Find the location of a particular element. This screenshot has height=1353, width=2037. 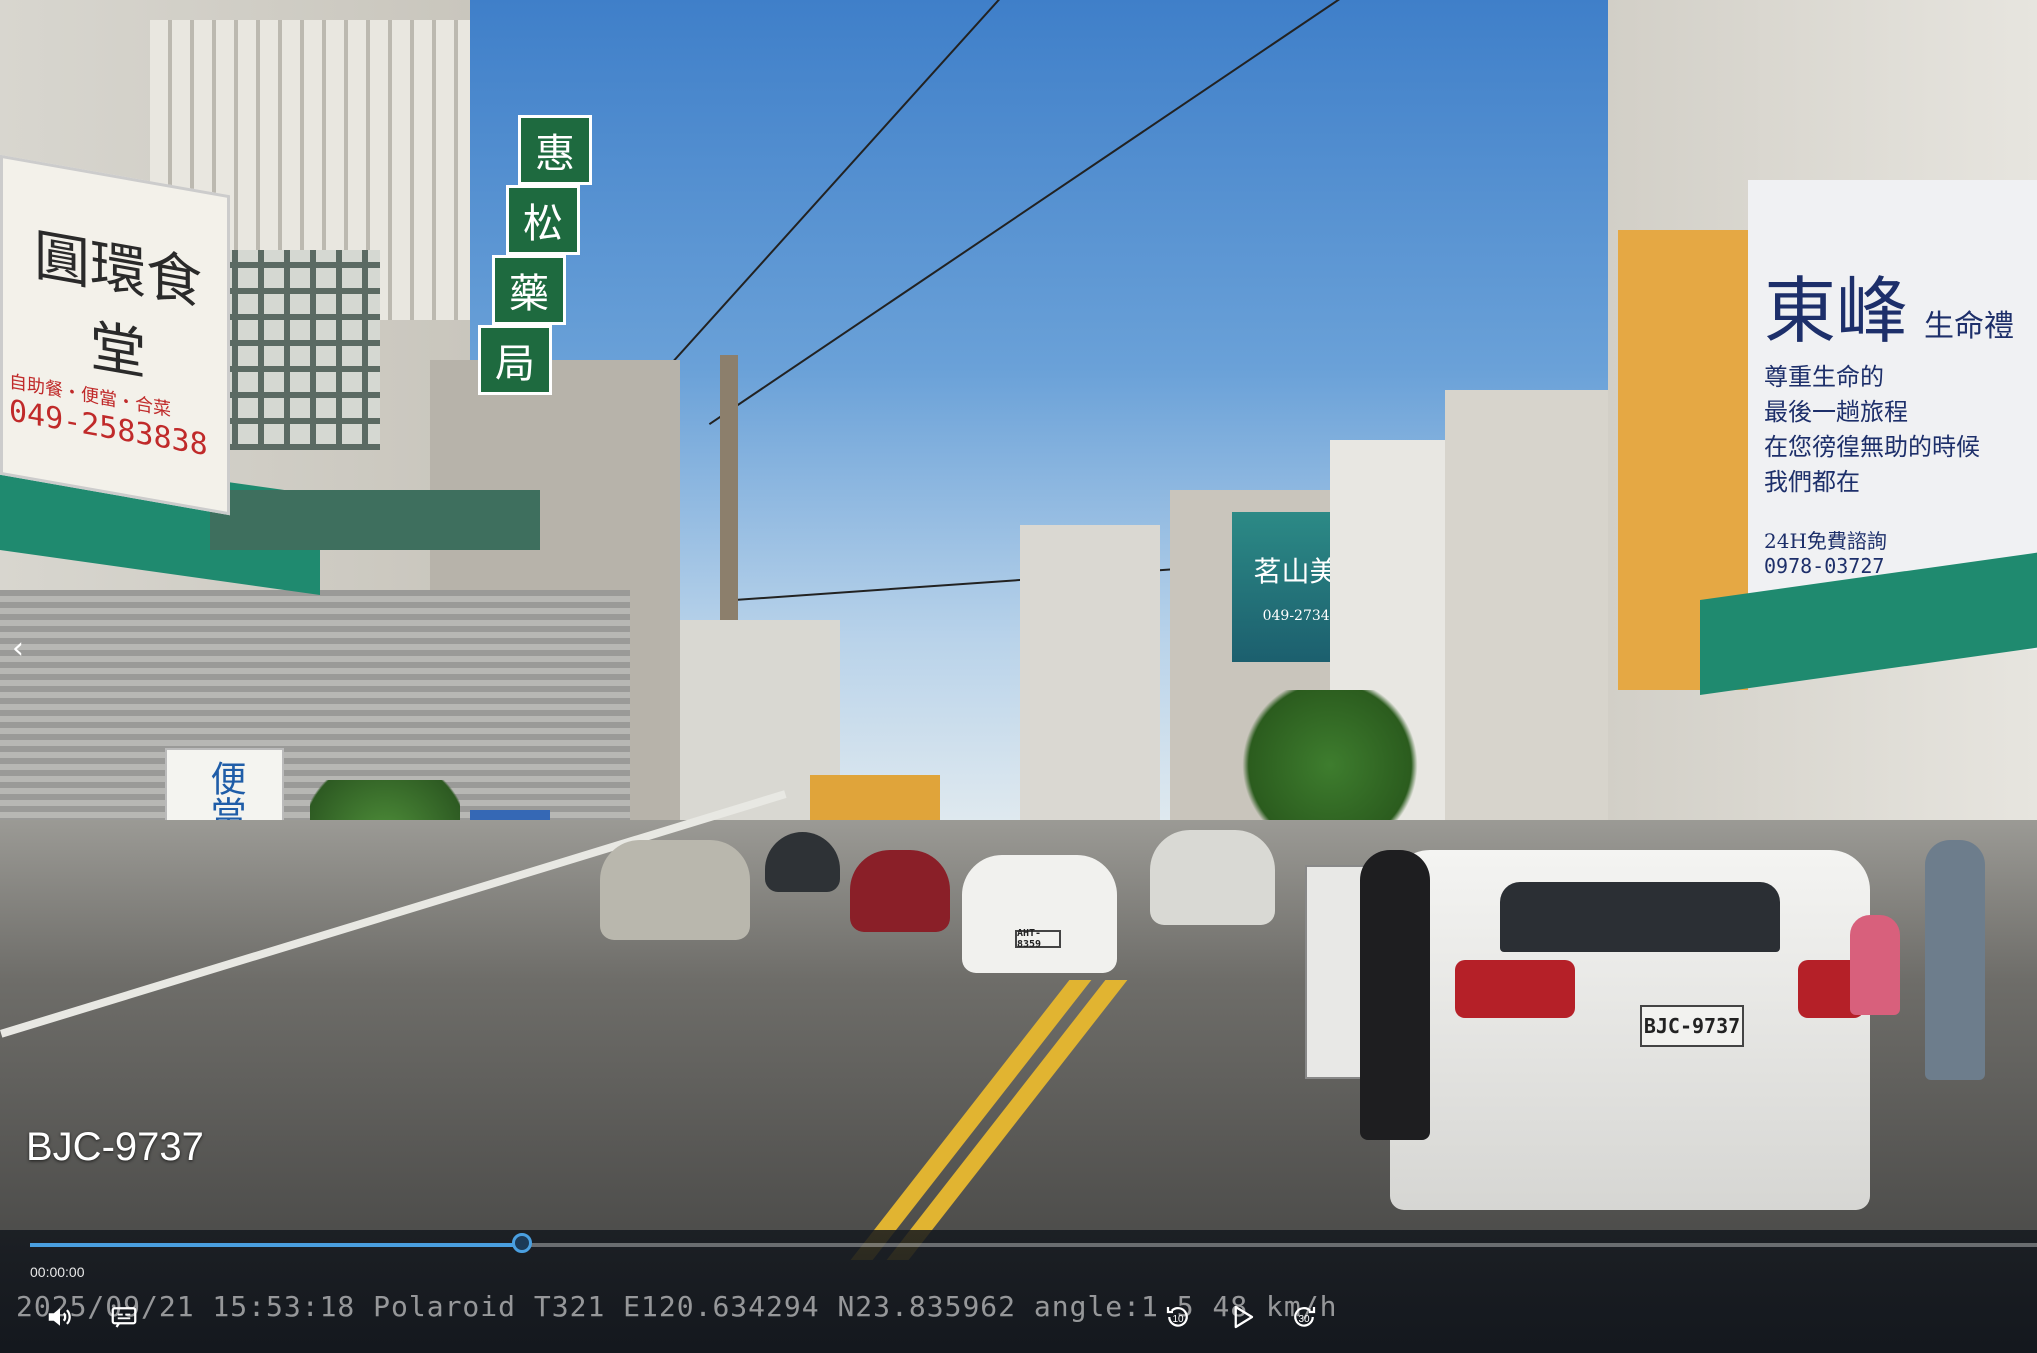

white-hatchback is located at coordinates (1039, 914).